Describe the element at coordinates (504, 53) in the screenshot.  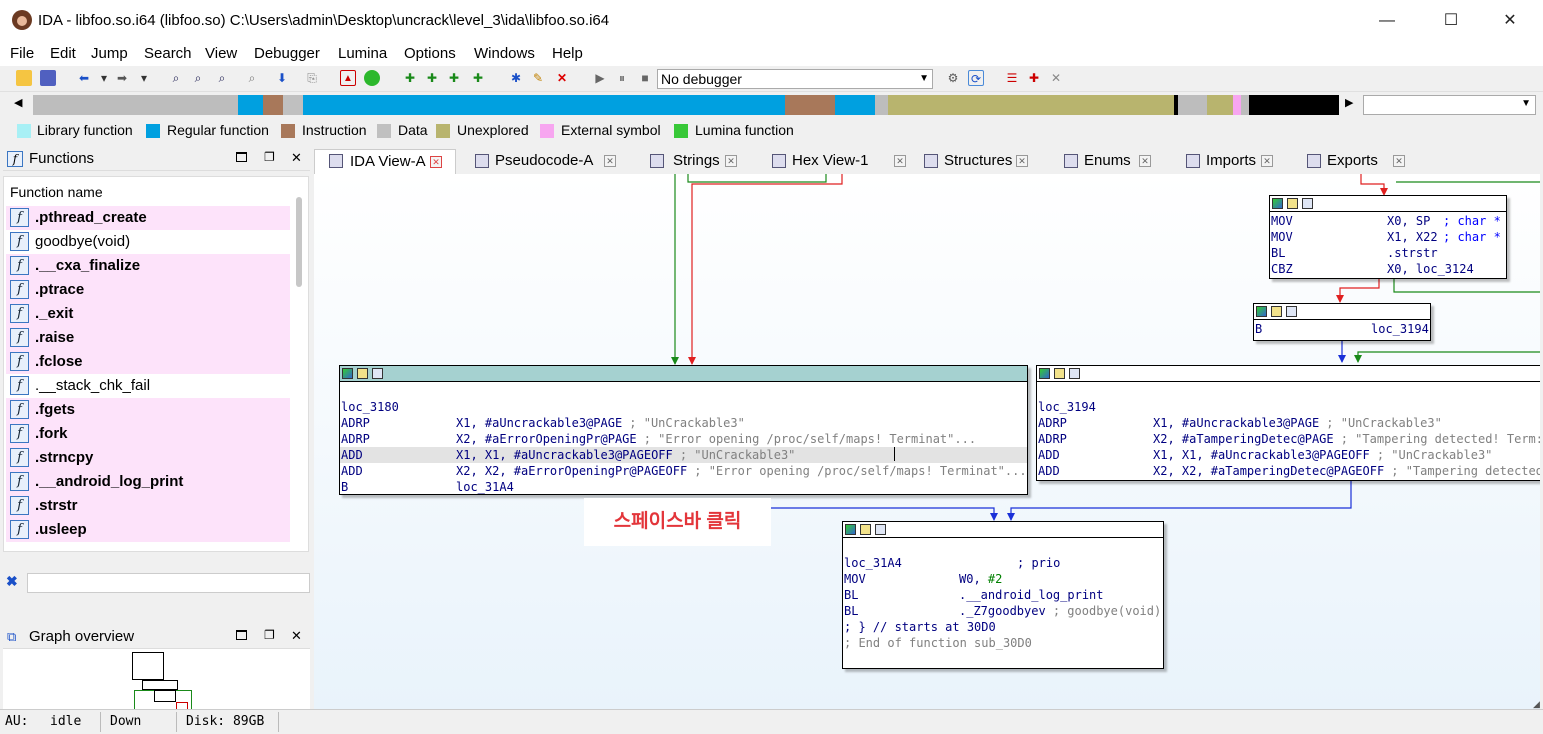
I see `menu-windows: Windows` at that location.